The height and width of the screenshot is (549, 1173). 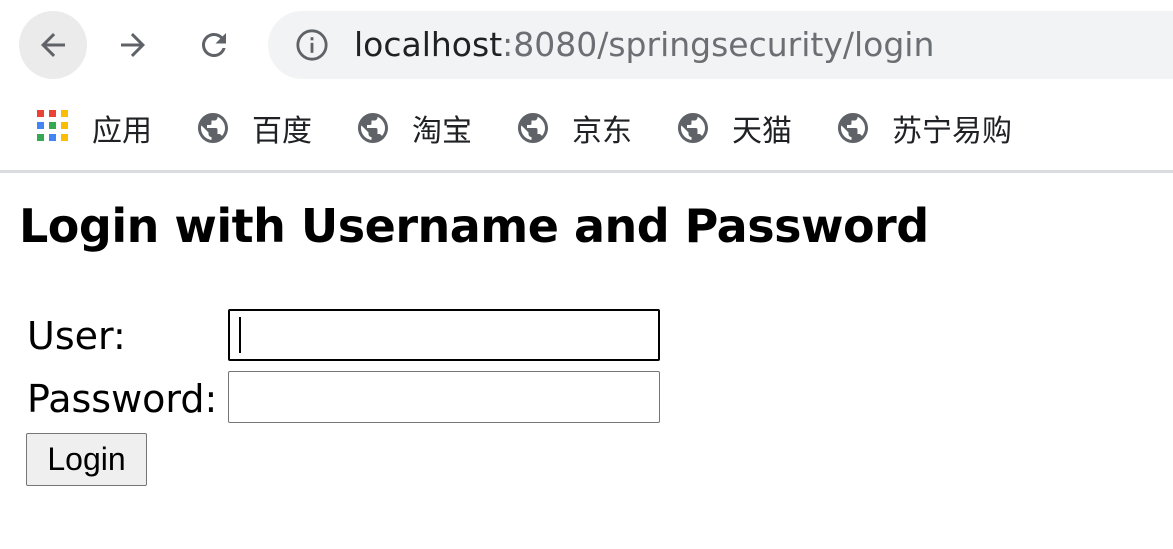 I want to click on user-label: User:, so click(x=76, y=336).